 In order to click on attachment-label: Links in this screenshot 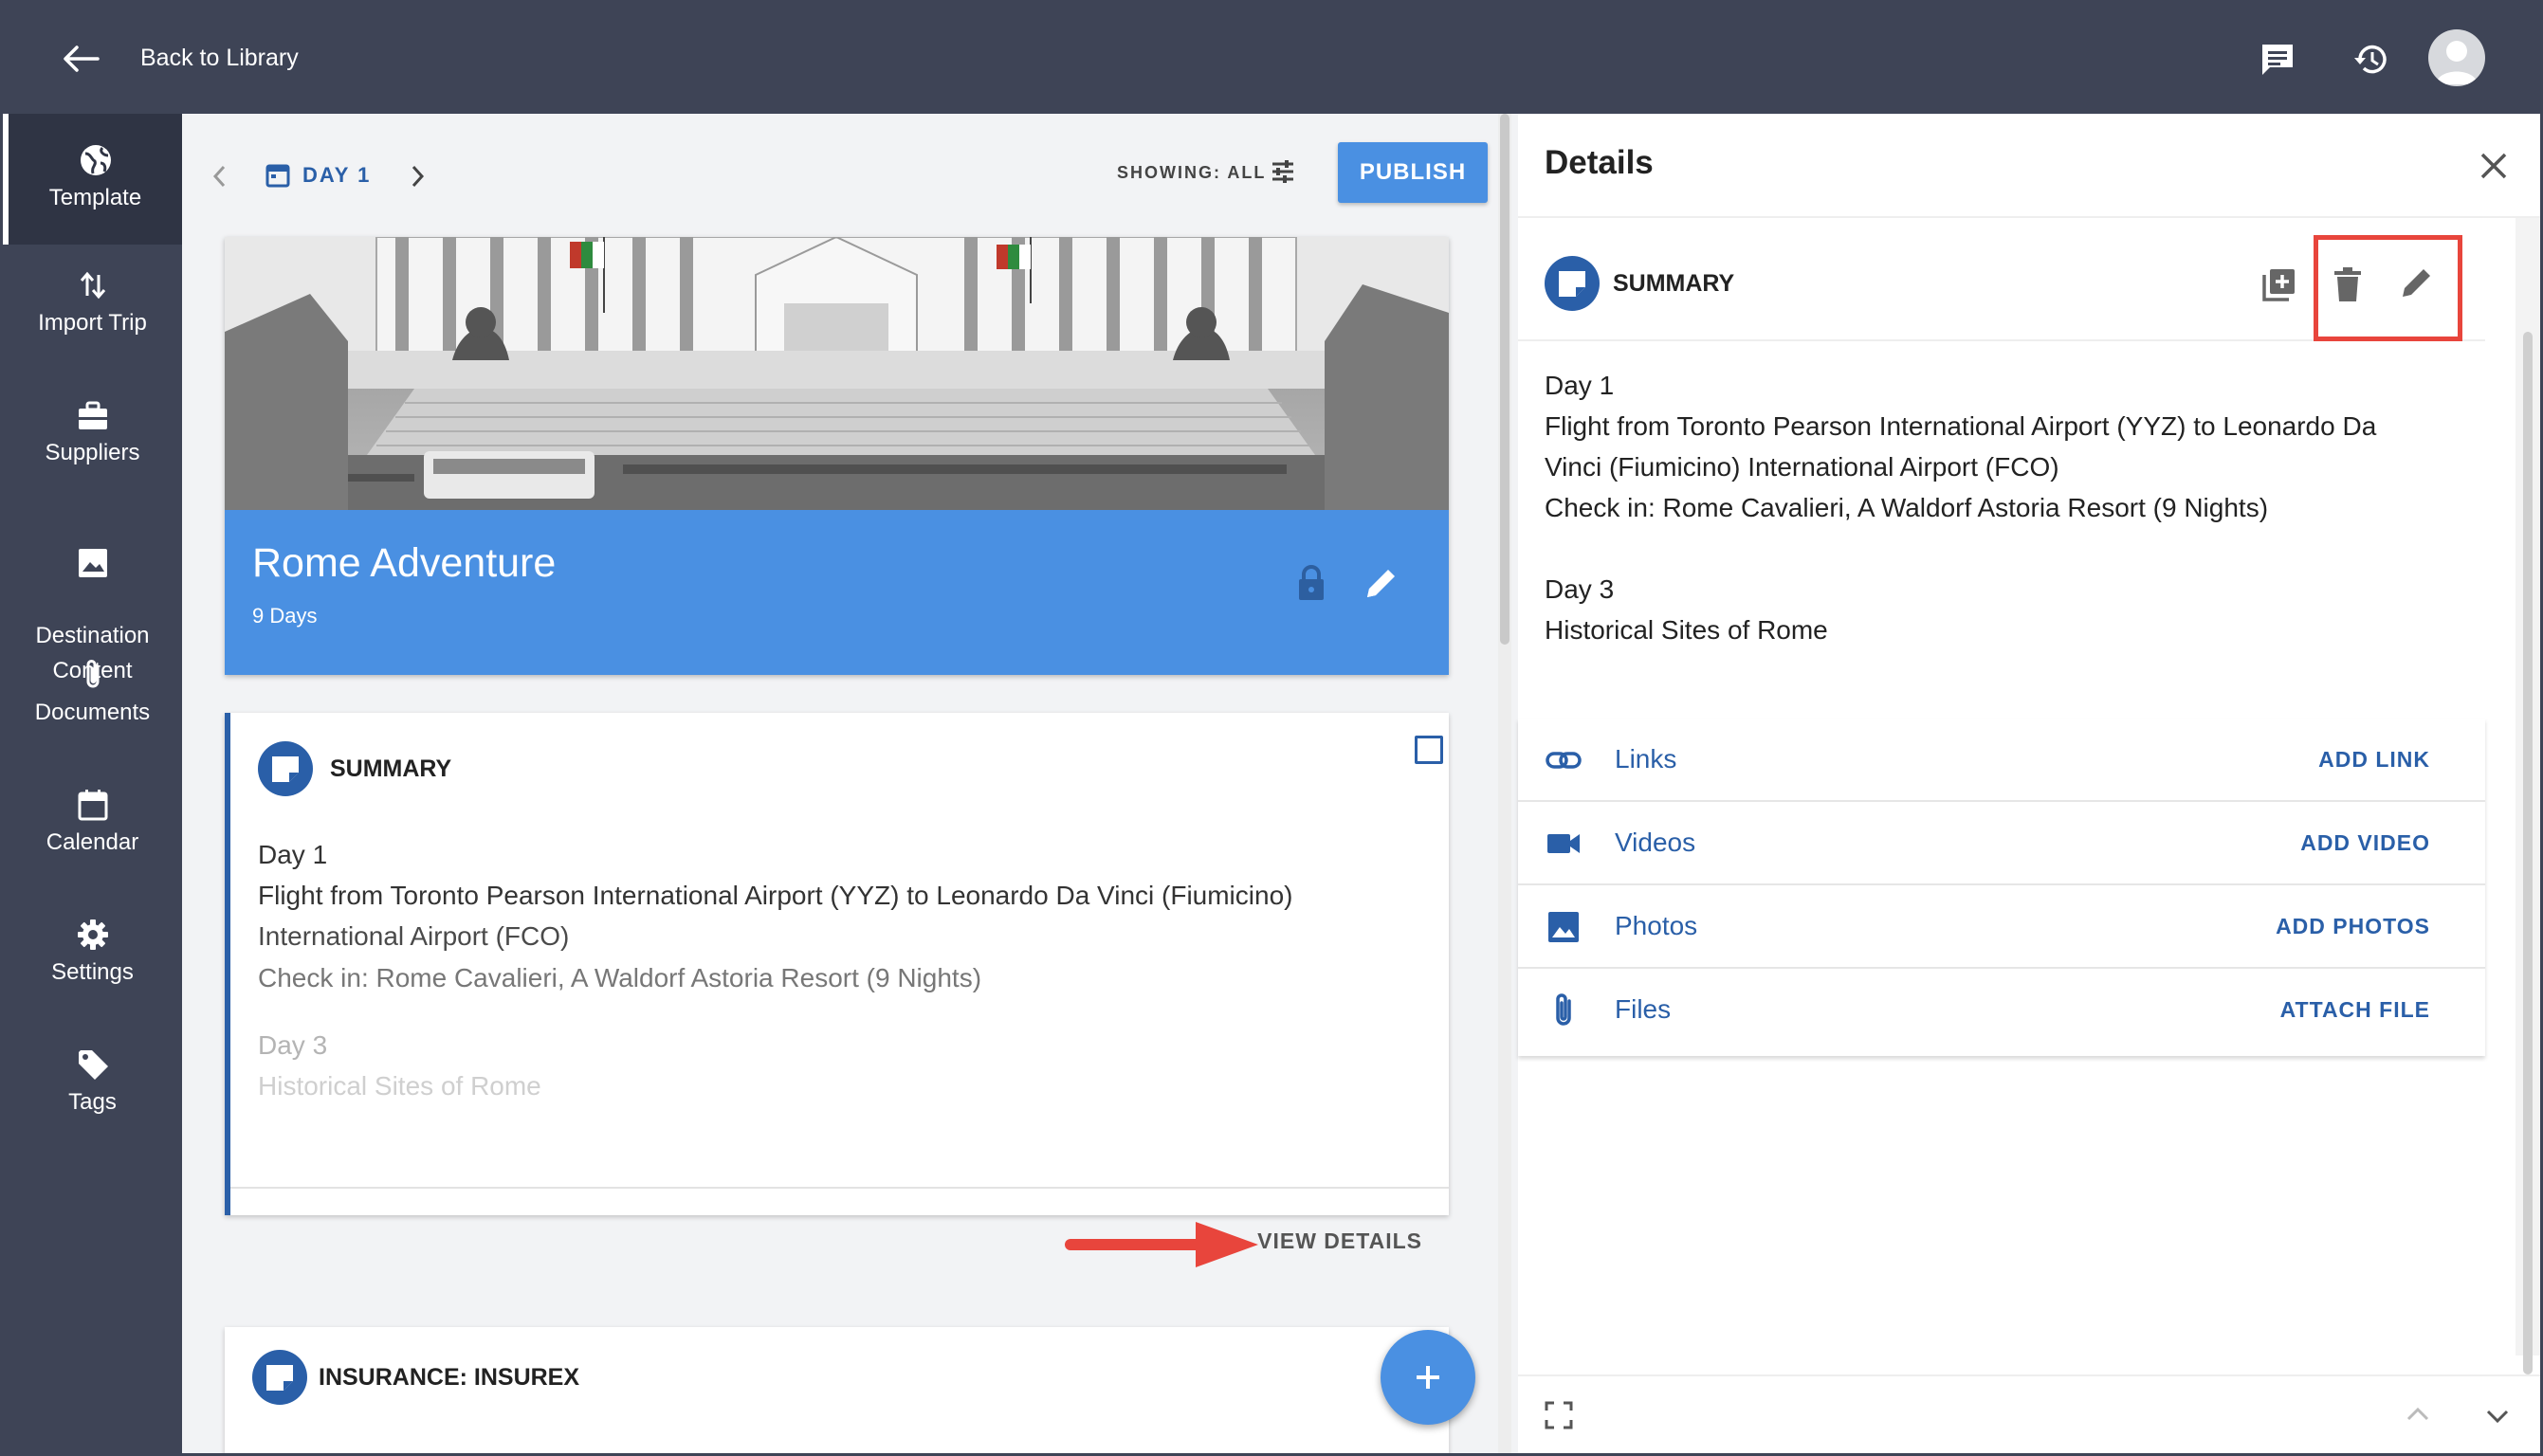, I will do `click(1645, 759)`.